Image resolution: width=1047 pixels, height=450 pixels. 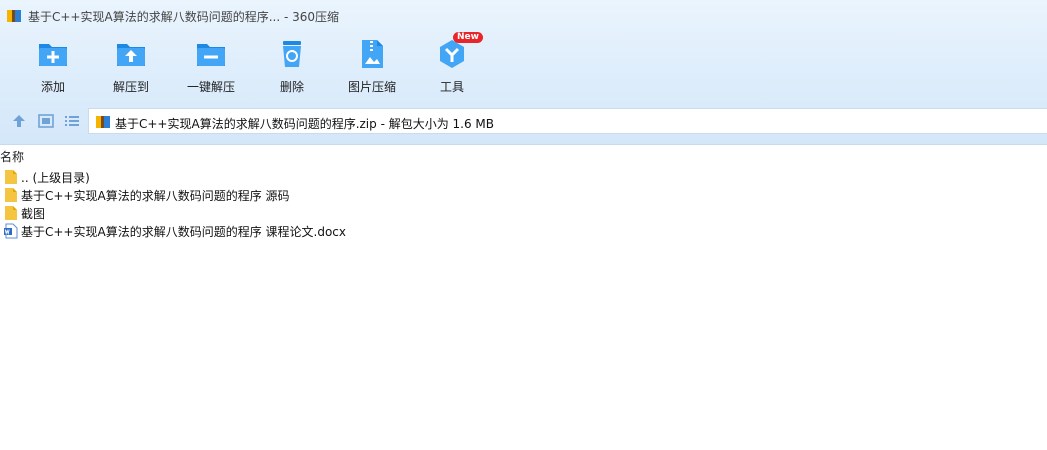 I want to click on one-click-extract-button: 一键解压, so click(x=211, y=68).